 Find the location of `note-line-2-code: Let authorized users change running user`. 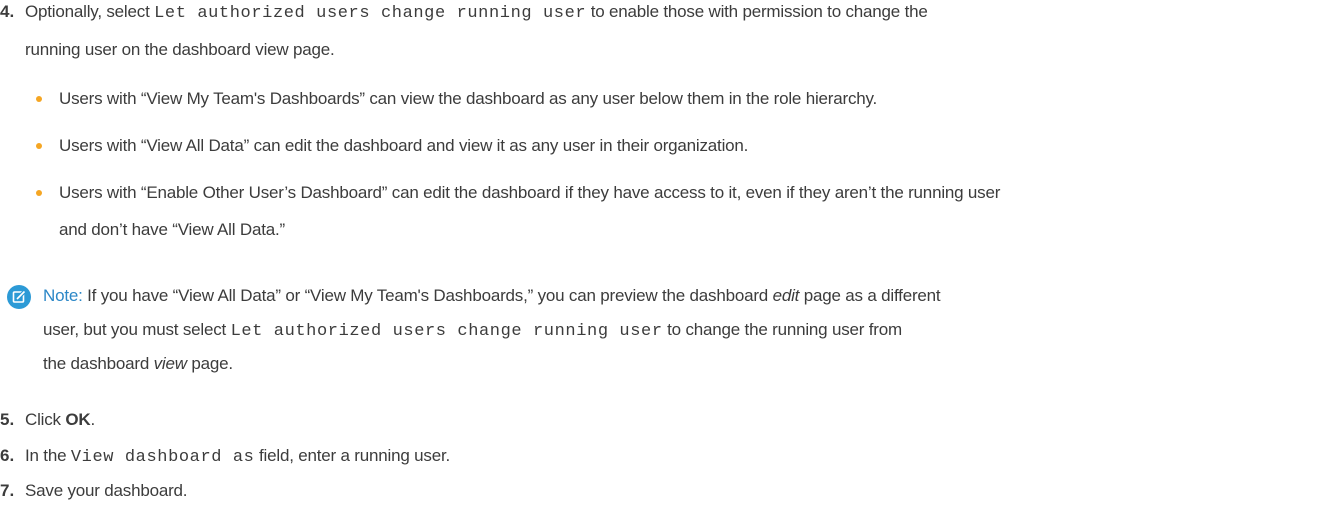

note-line-2-code: Let authorized users change running user is located at coordinates (446, 331).